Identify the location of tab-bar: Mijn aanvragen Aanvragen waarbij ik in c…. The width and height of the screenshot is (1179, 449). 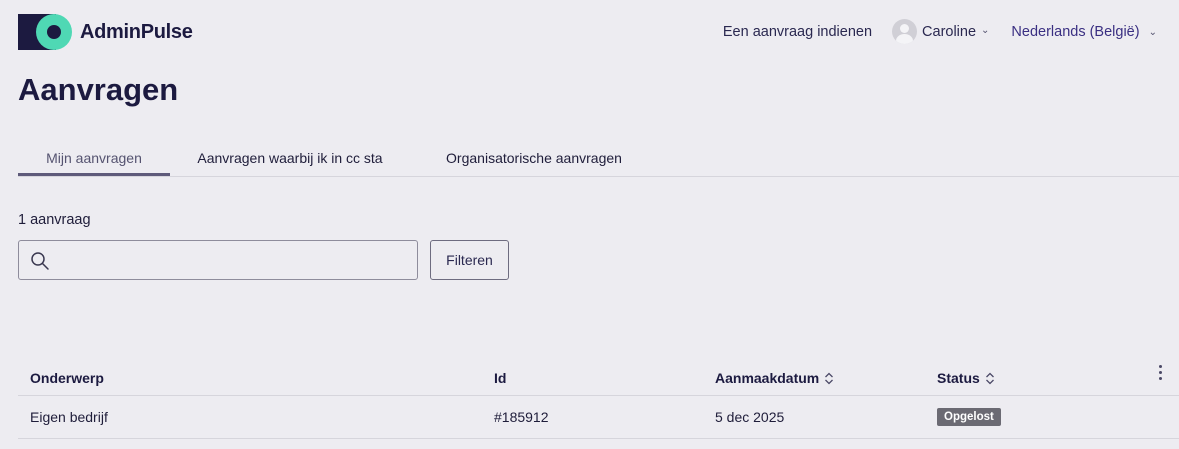
(598, 158).